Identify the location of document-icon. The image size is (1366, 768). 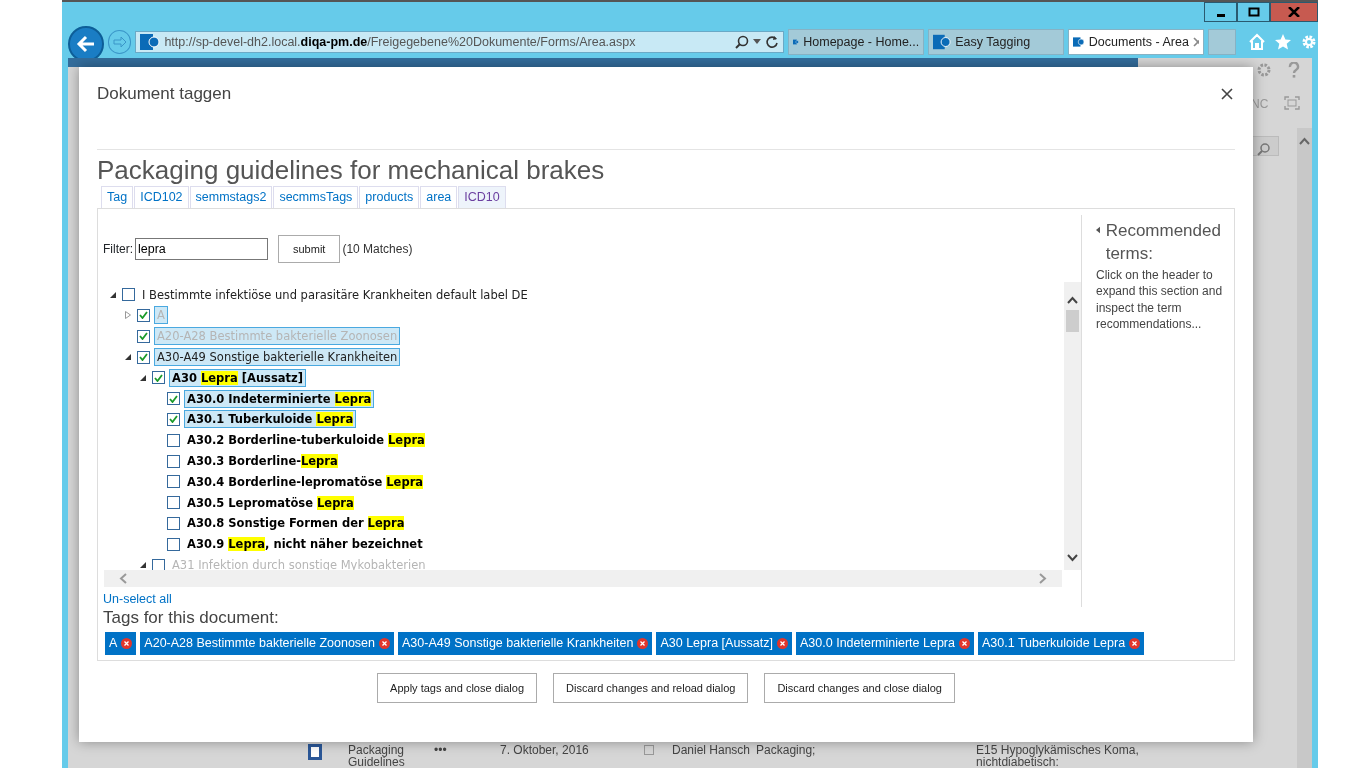
(315, 752).